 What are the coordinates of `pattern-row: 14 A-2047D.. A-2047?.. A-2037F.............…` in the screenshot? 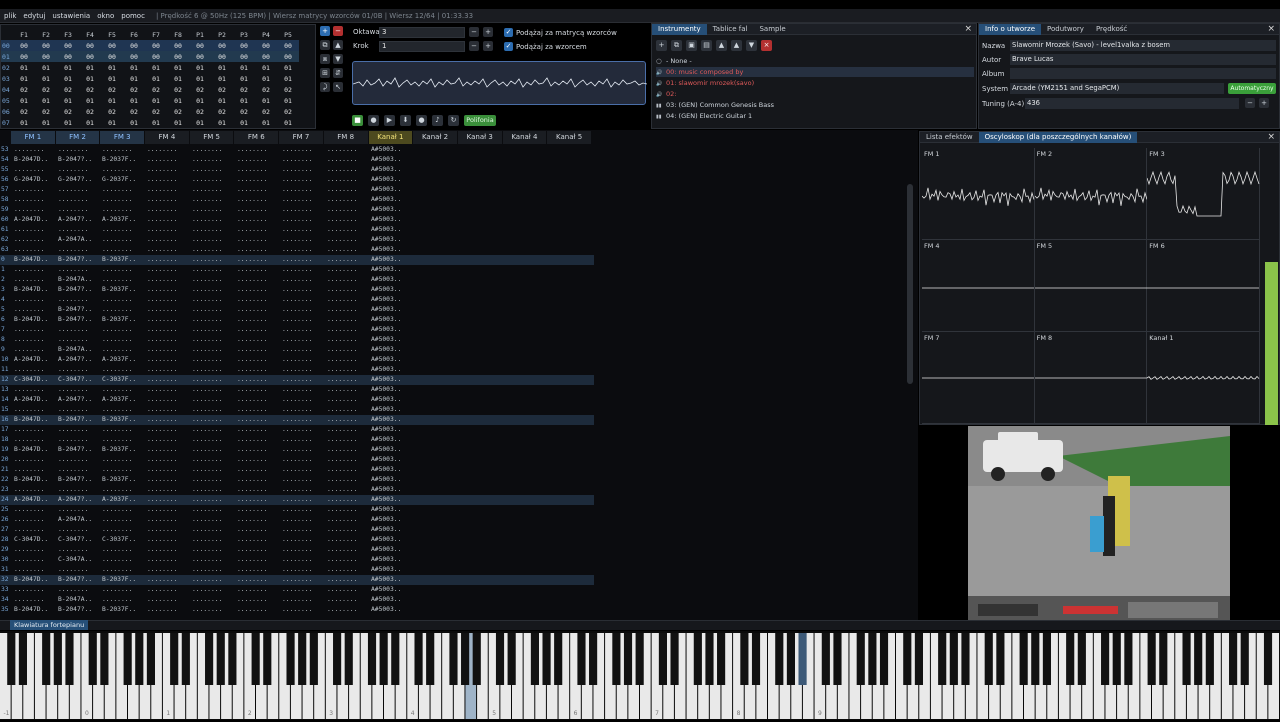 It's located at (297, 400).